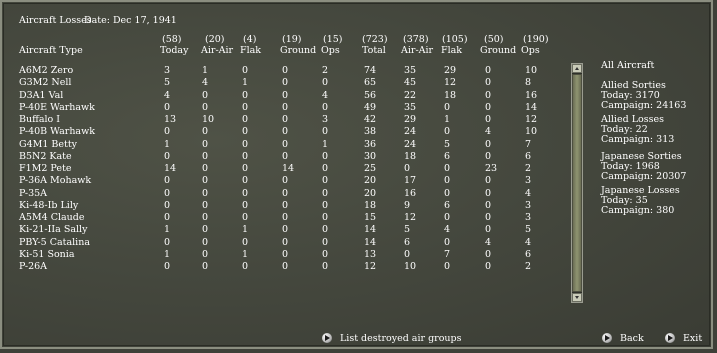 The image size is (717, 353). Describe the element at coordinates (52, 217) in the screenshot. I see `cell-aircraft-type: A5M4 Claude` at that location.